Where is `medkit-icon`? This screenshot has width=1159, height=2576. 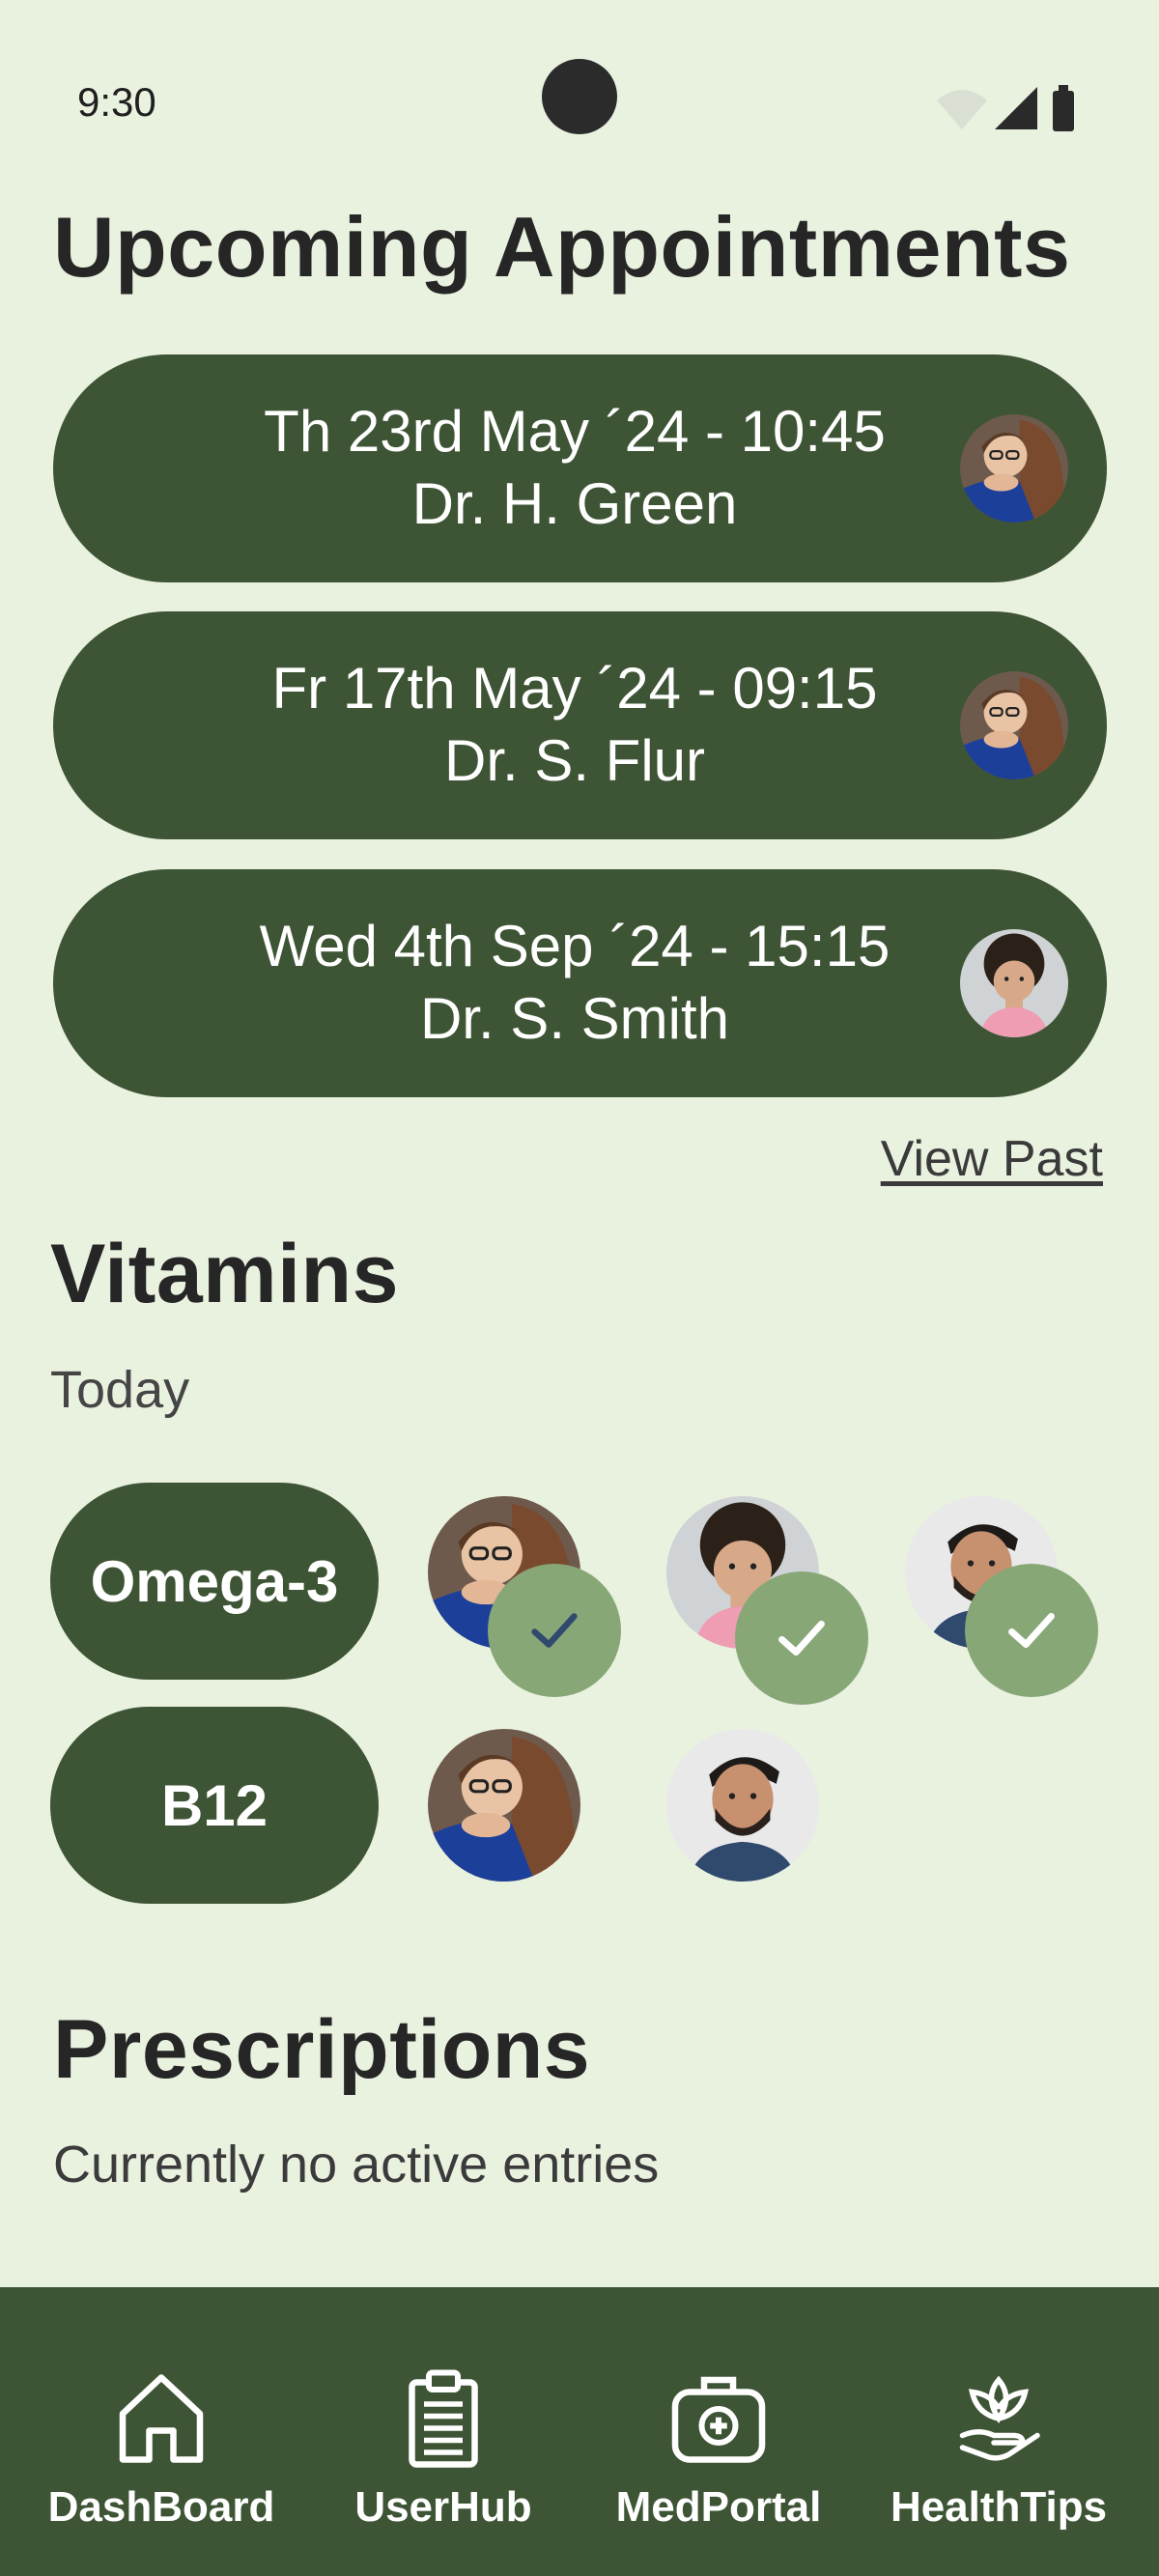 medkit-icon is located at coordinates (718, 2419).